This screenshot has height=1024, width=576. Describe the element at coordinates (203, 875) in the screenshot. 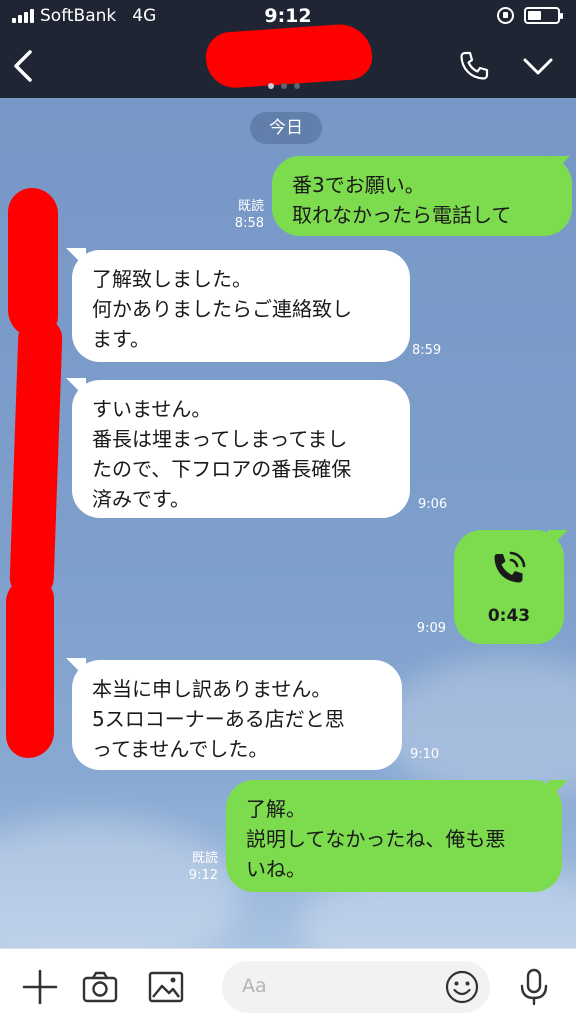

I see `message-time: 9:12` at that location.